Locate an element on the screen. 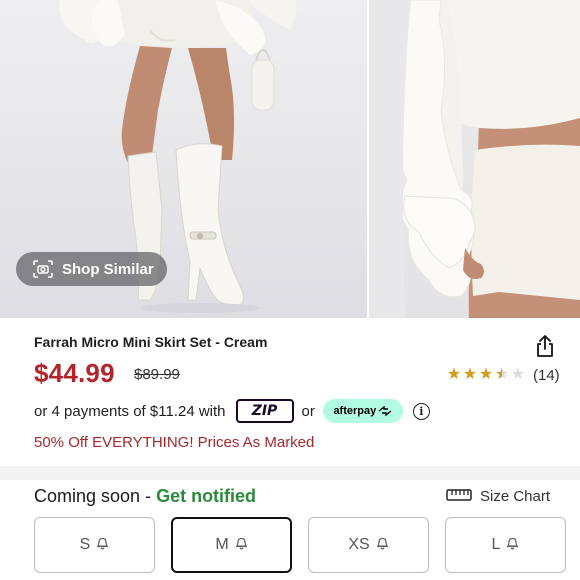  or-label: or is located at coordinates (308, 411).